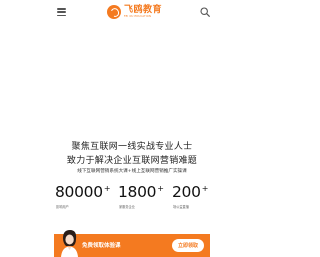  Describe the element at coordinates (132, 161) in the screenshot. I see `hero-headline-line2: 致力于解决企业互联网营销难题` at that location.